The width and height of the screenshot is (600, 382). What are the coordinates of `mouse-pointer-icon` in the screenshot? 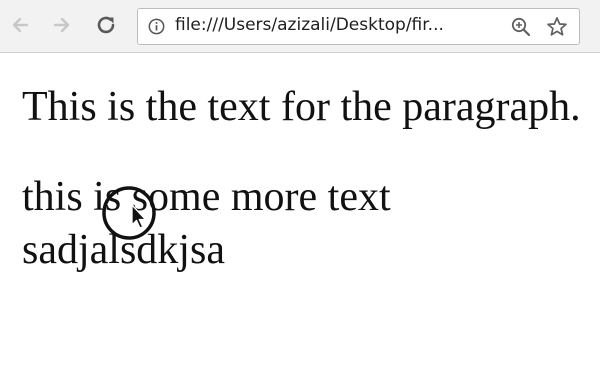 It's located at (129, 213).